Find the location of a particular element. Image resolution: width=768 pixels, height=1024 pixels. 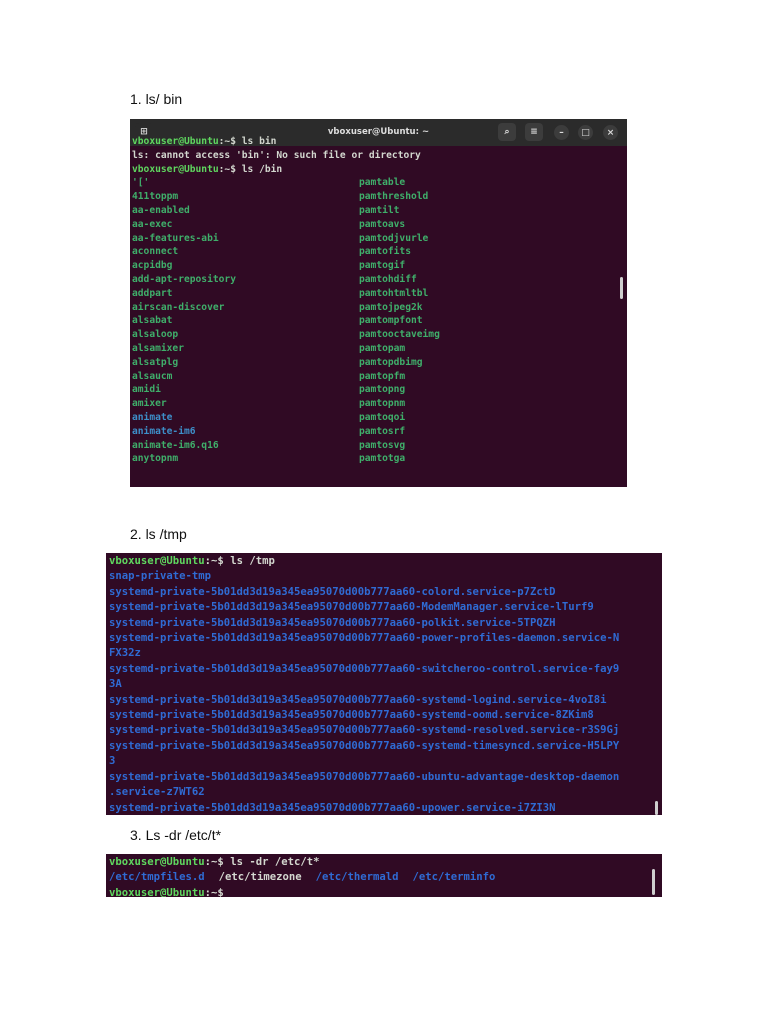

command-text: ls -dr /etc/t* is located at coordinates (275, 862).